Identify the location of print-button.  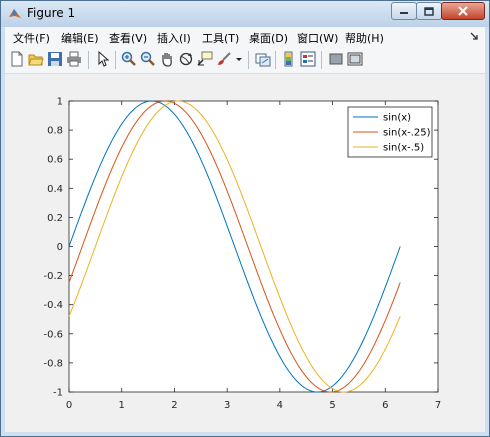
(74, 59).